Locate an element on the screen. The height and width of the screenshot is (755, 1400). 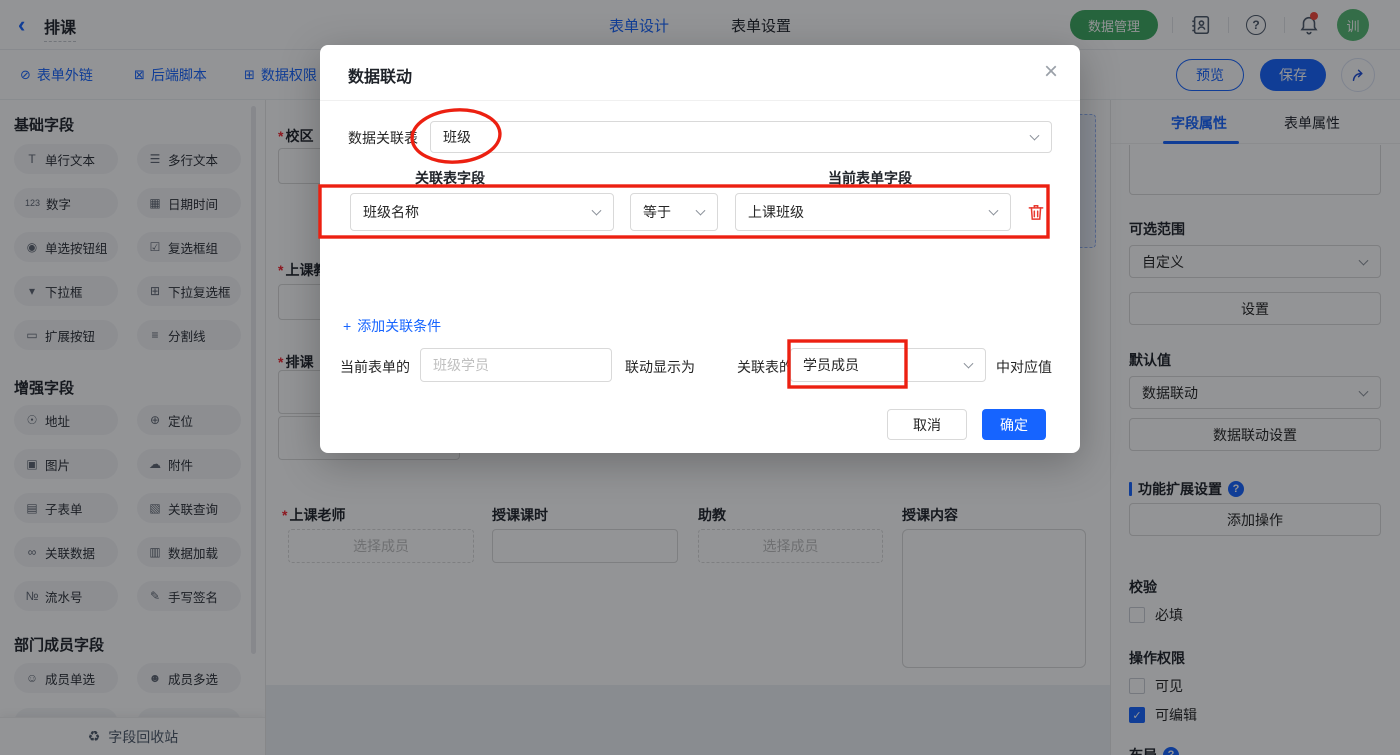
related-table-label: 数据关联表 is located at coordinates (383, 138).